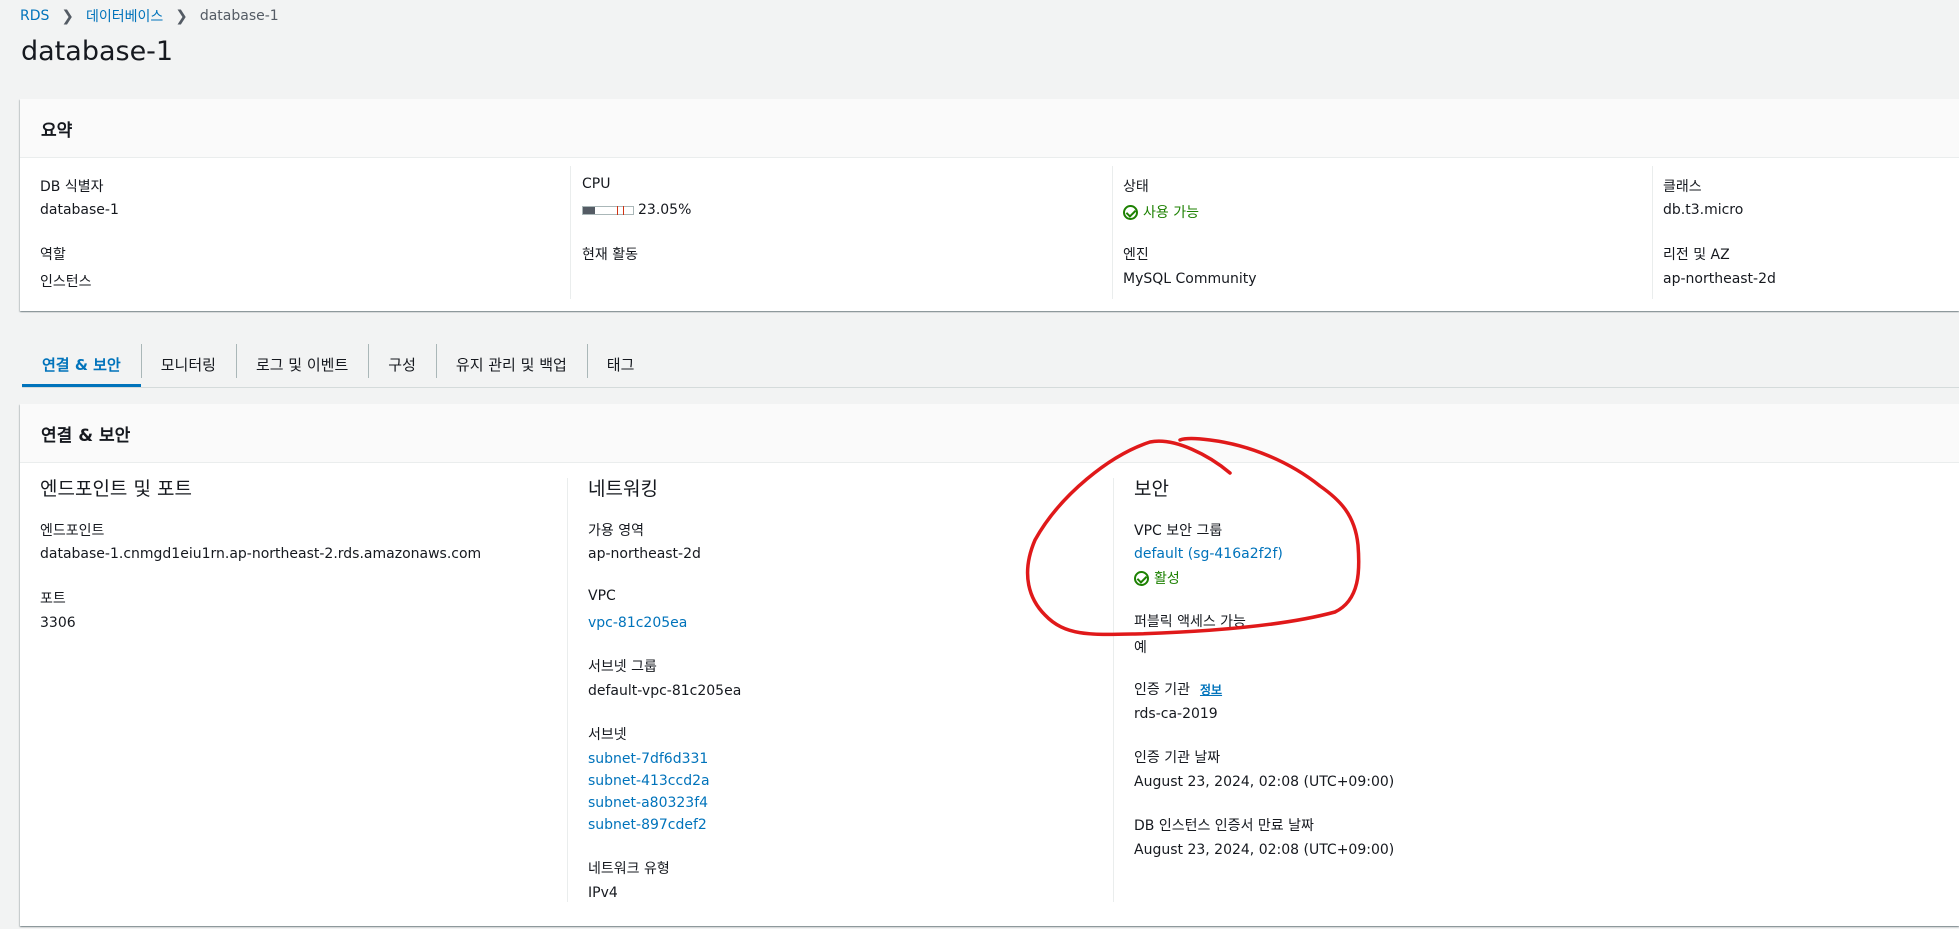 This screenshot has width=1959, height=929. Describe the element at coordinates (607, 735) in the screenshot. I see `subnets-label: 서브넷` at that location.